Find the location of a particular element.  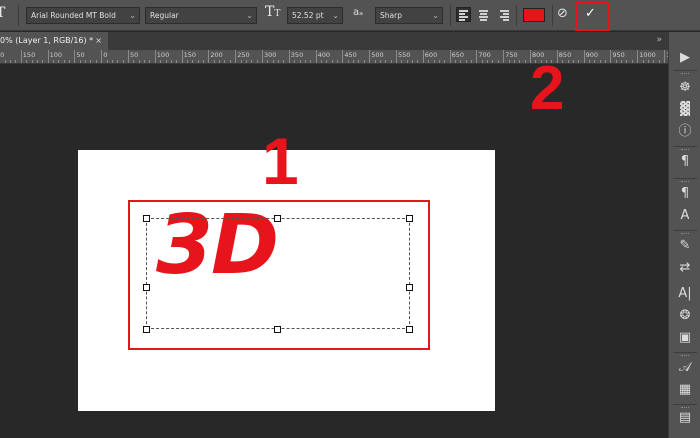

cancel-icon: ⊘ is located at coordinates (562, 14).